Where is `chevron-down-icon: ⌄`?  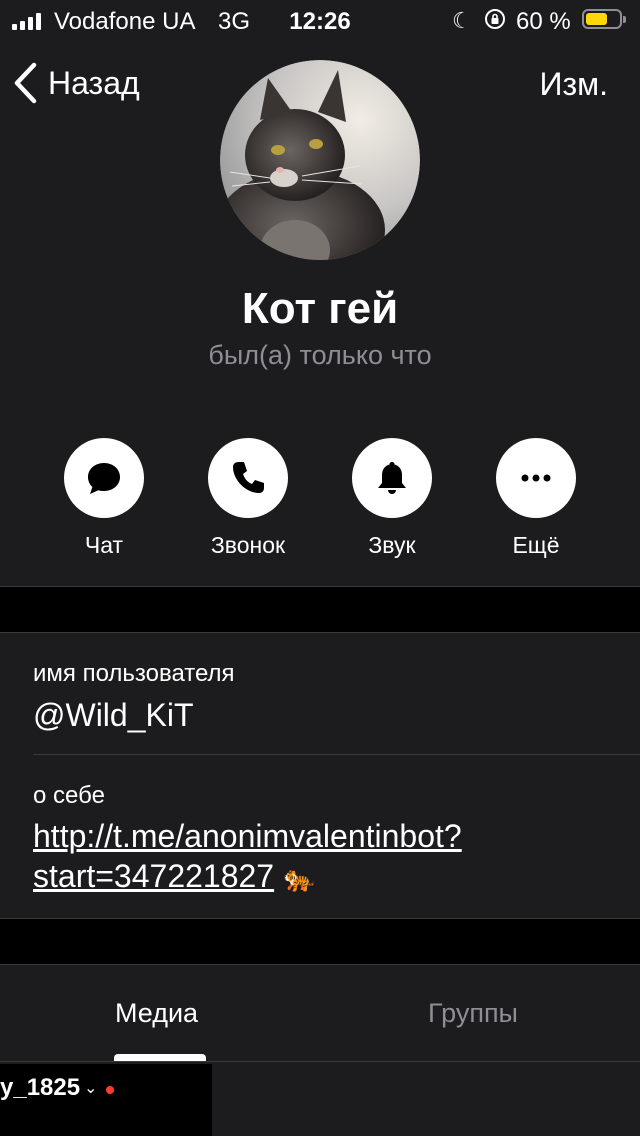 chevron-down-icon: ⌄ is located at coordinates (90, 1088).